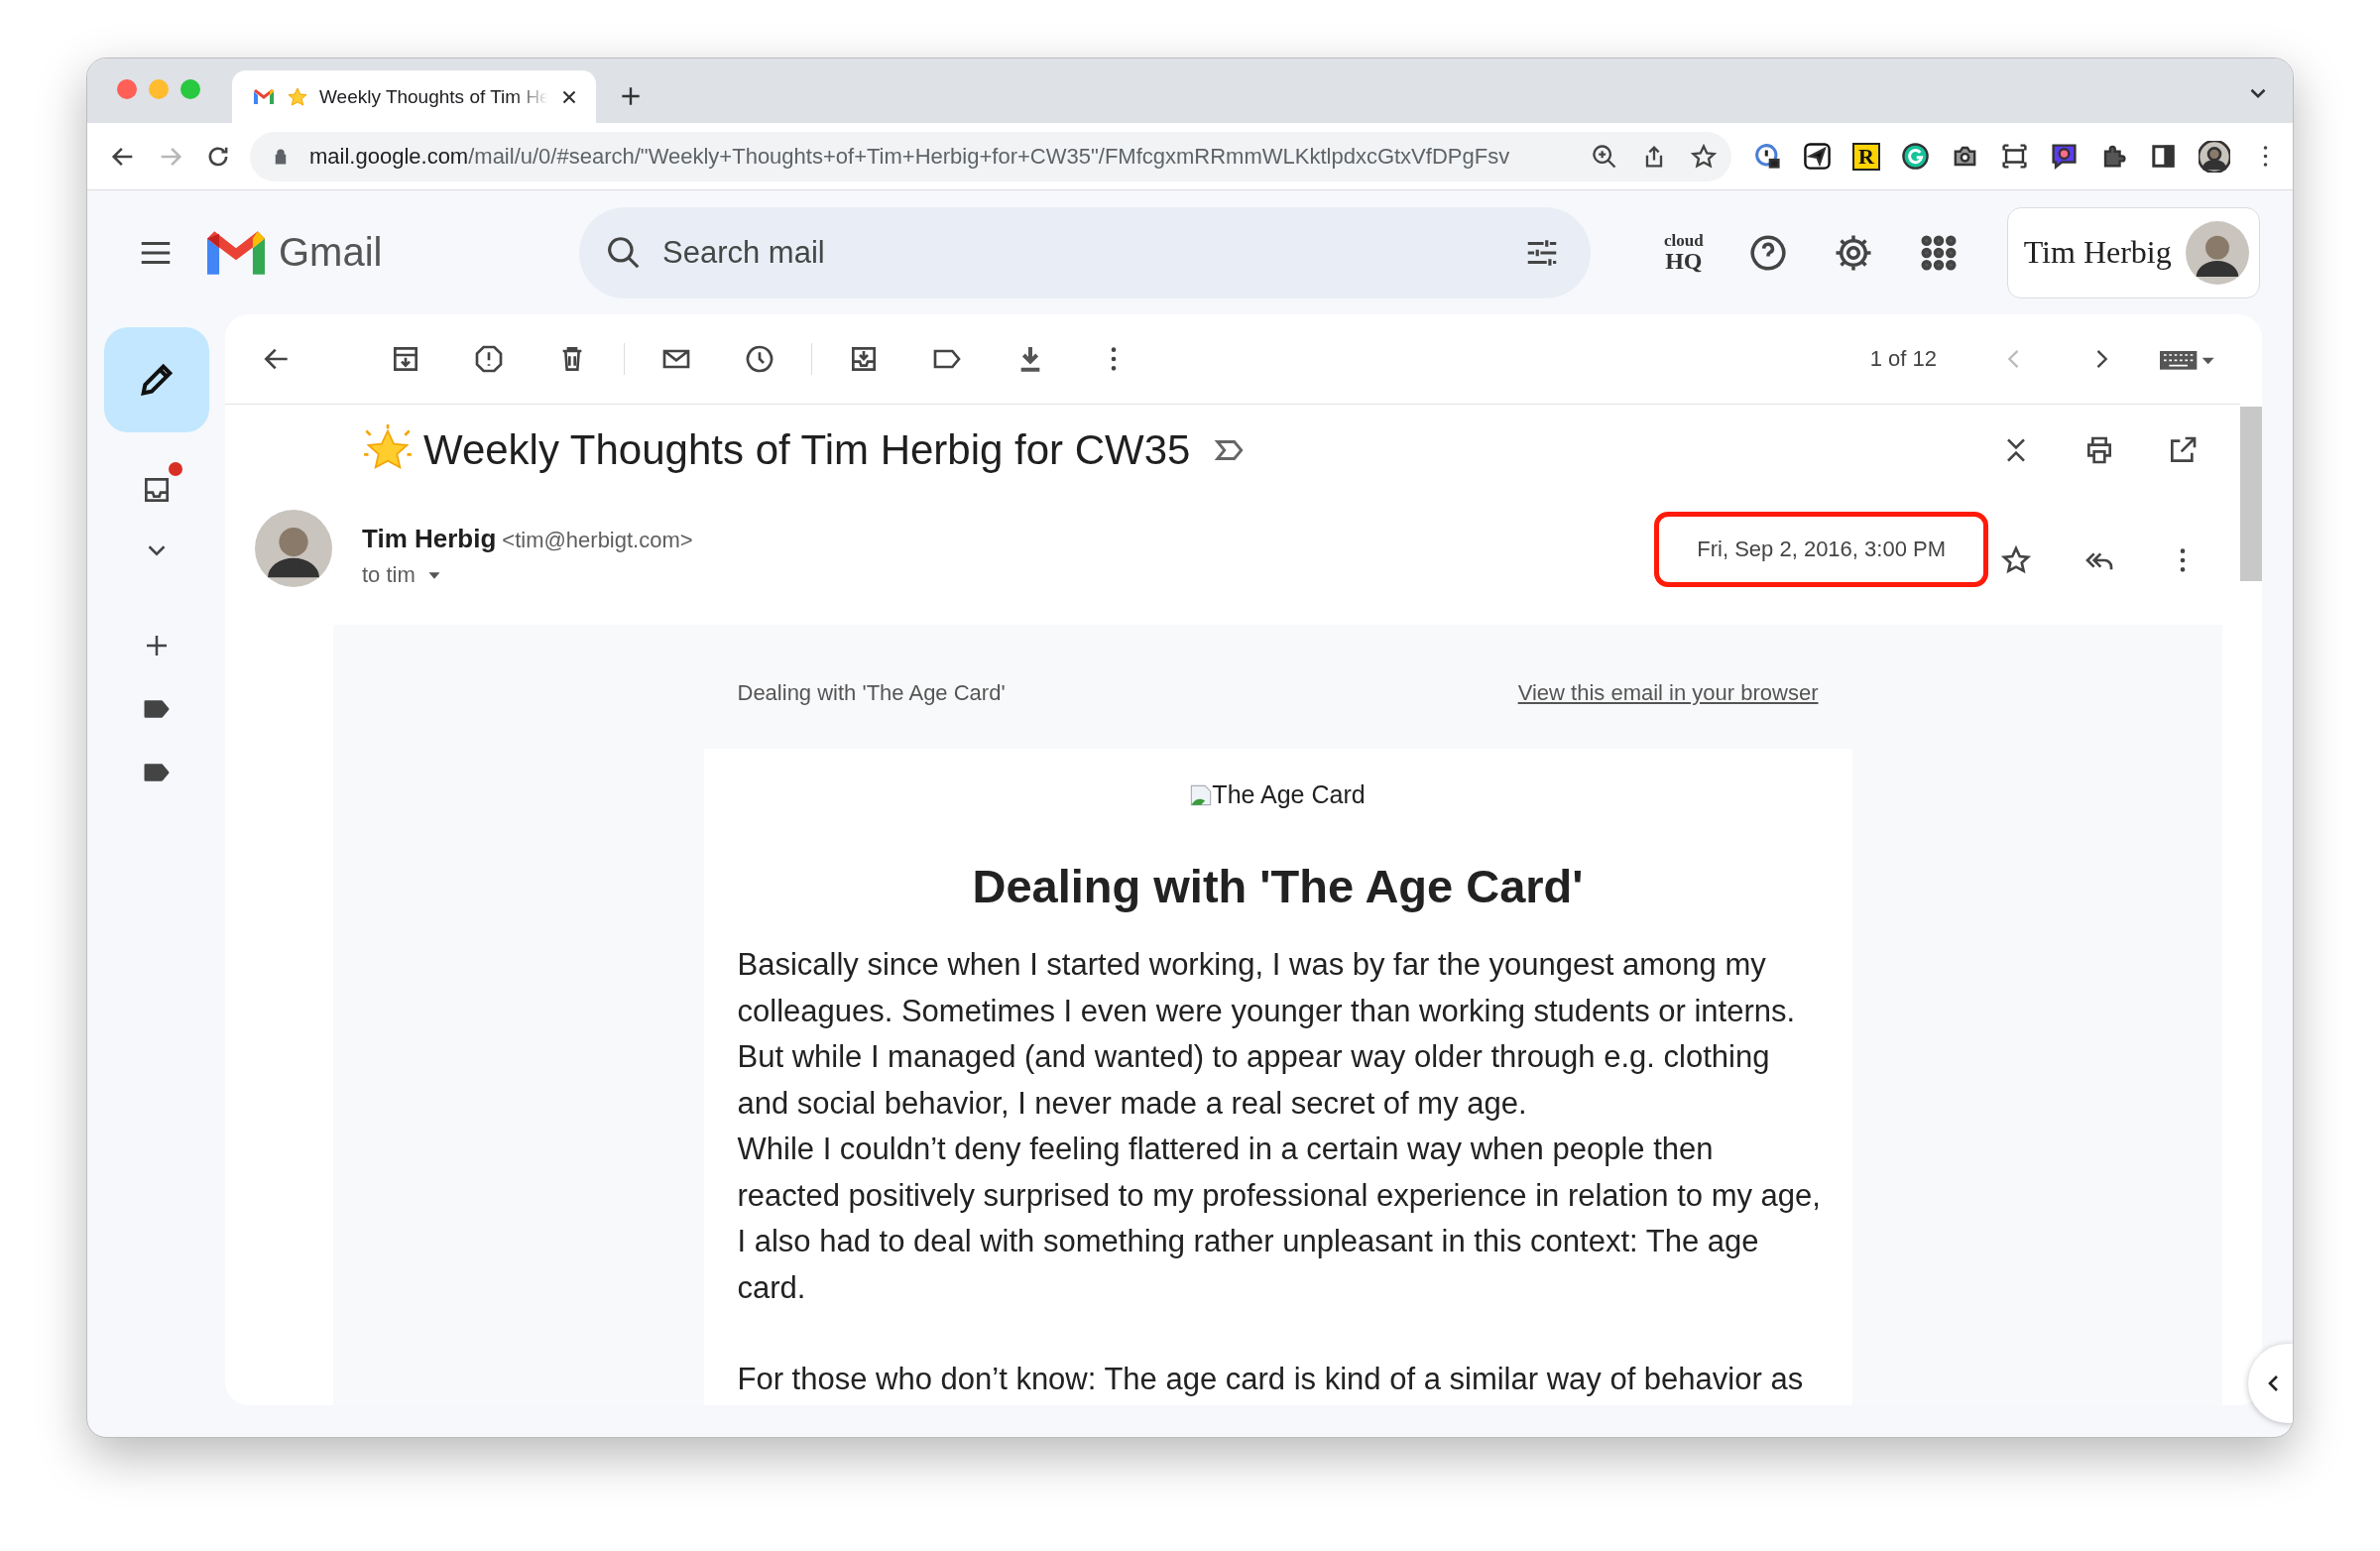  What do you see at coordinates (156, 379) in the screenshot?
I see `compose-button` at bounding box center [156, 379].